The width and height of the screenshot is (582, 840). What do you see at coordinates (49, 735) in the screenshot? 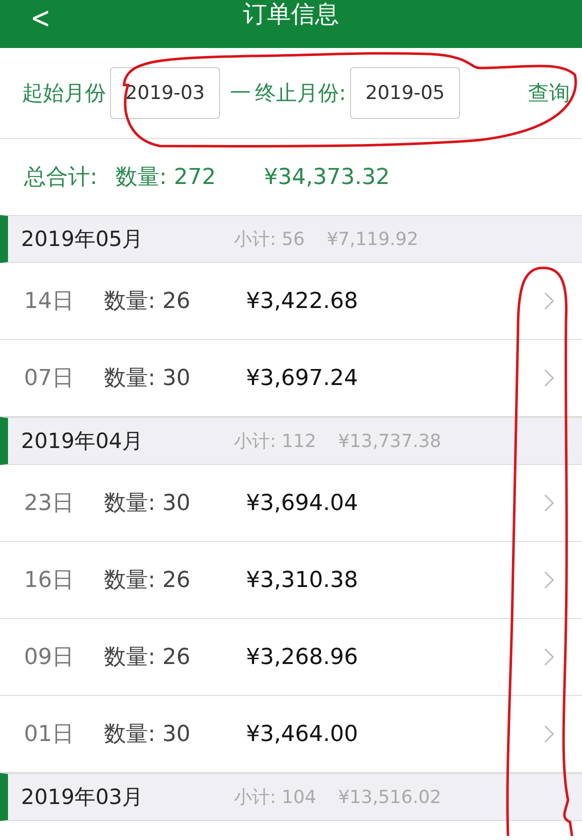
I see `day-label: 01日` at bounding box center [49, 735].